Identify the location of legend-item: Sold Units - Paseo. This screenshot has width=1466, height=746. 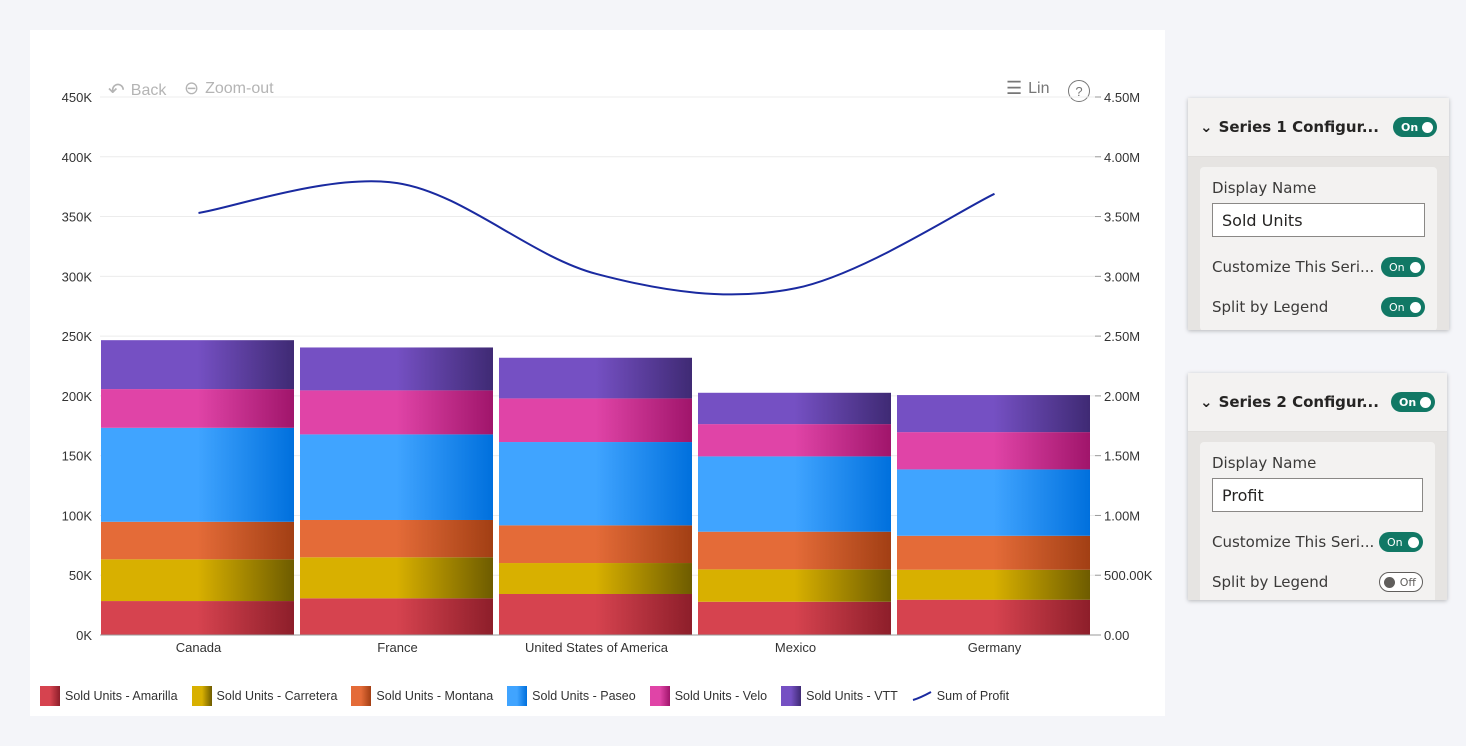
(571, 696).